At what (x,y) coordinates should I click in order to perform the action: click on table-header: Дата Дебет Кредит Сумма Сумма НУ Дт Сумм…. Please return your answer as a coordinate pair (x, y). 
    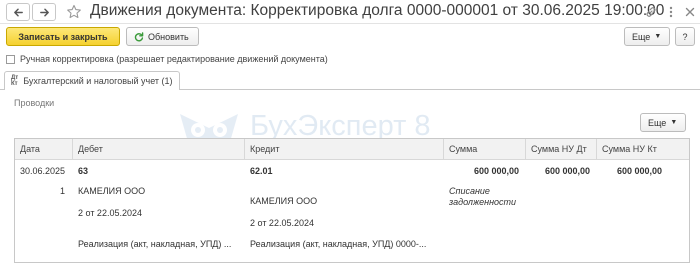
    Looking at the image, I should click on (352, 149).